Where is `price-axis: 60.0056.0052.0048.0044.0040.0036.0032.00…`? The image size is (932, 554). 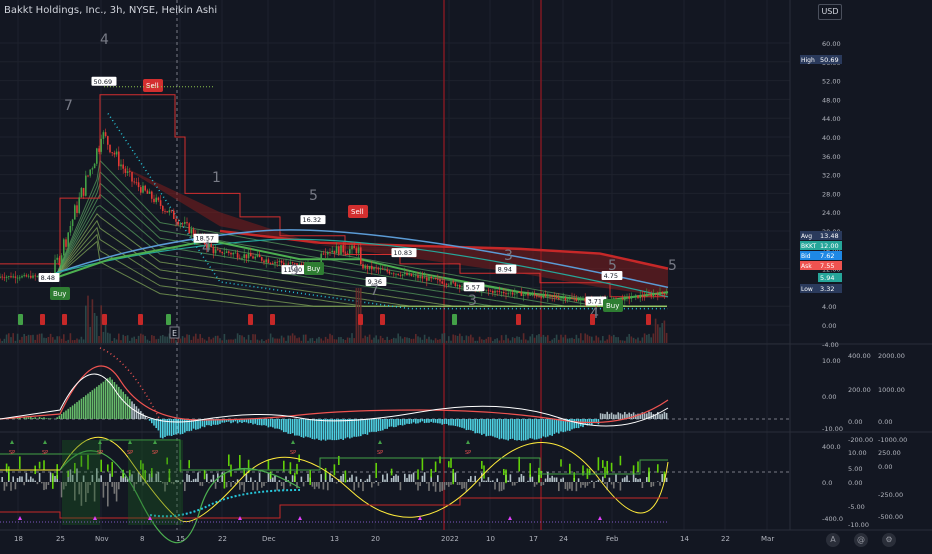 price-axis: 60.0056.0052.0048.0044.0040.0036.0032.00… is located at coordinates (831, 194).